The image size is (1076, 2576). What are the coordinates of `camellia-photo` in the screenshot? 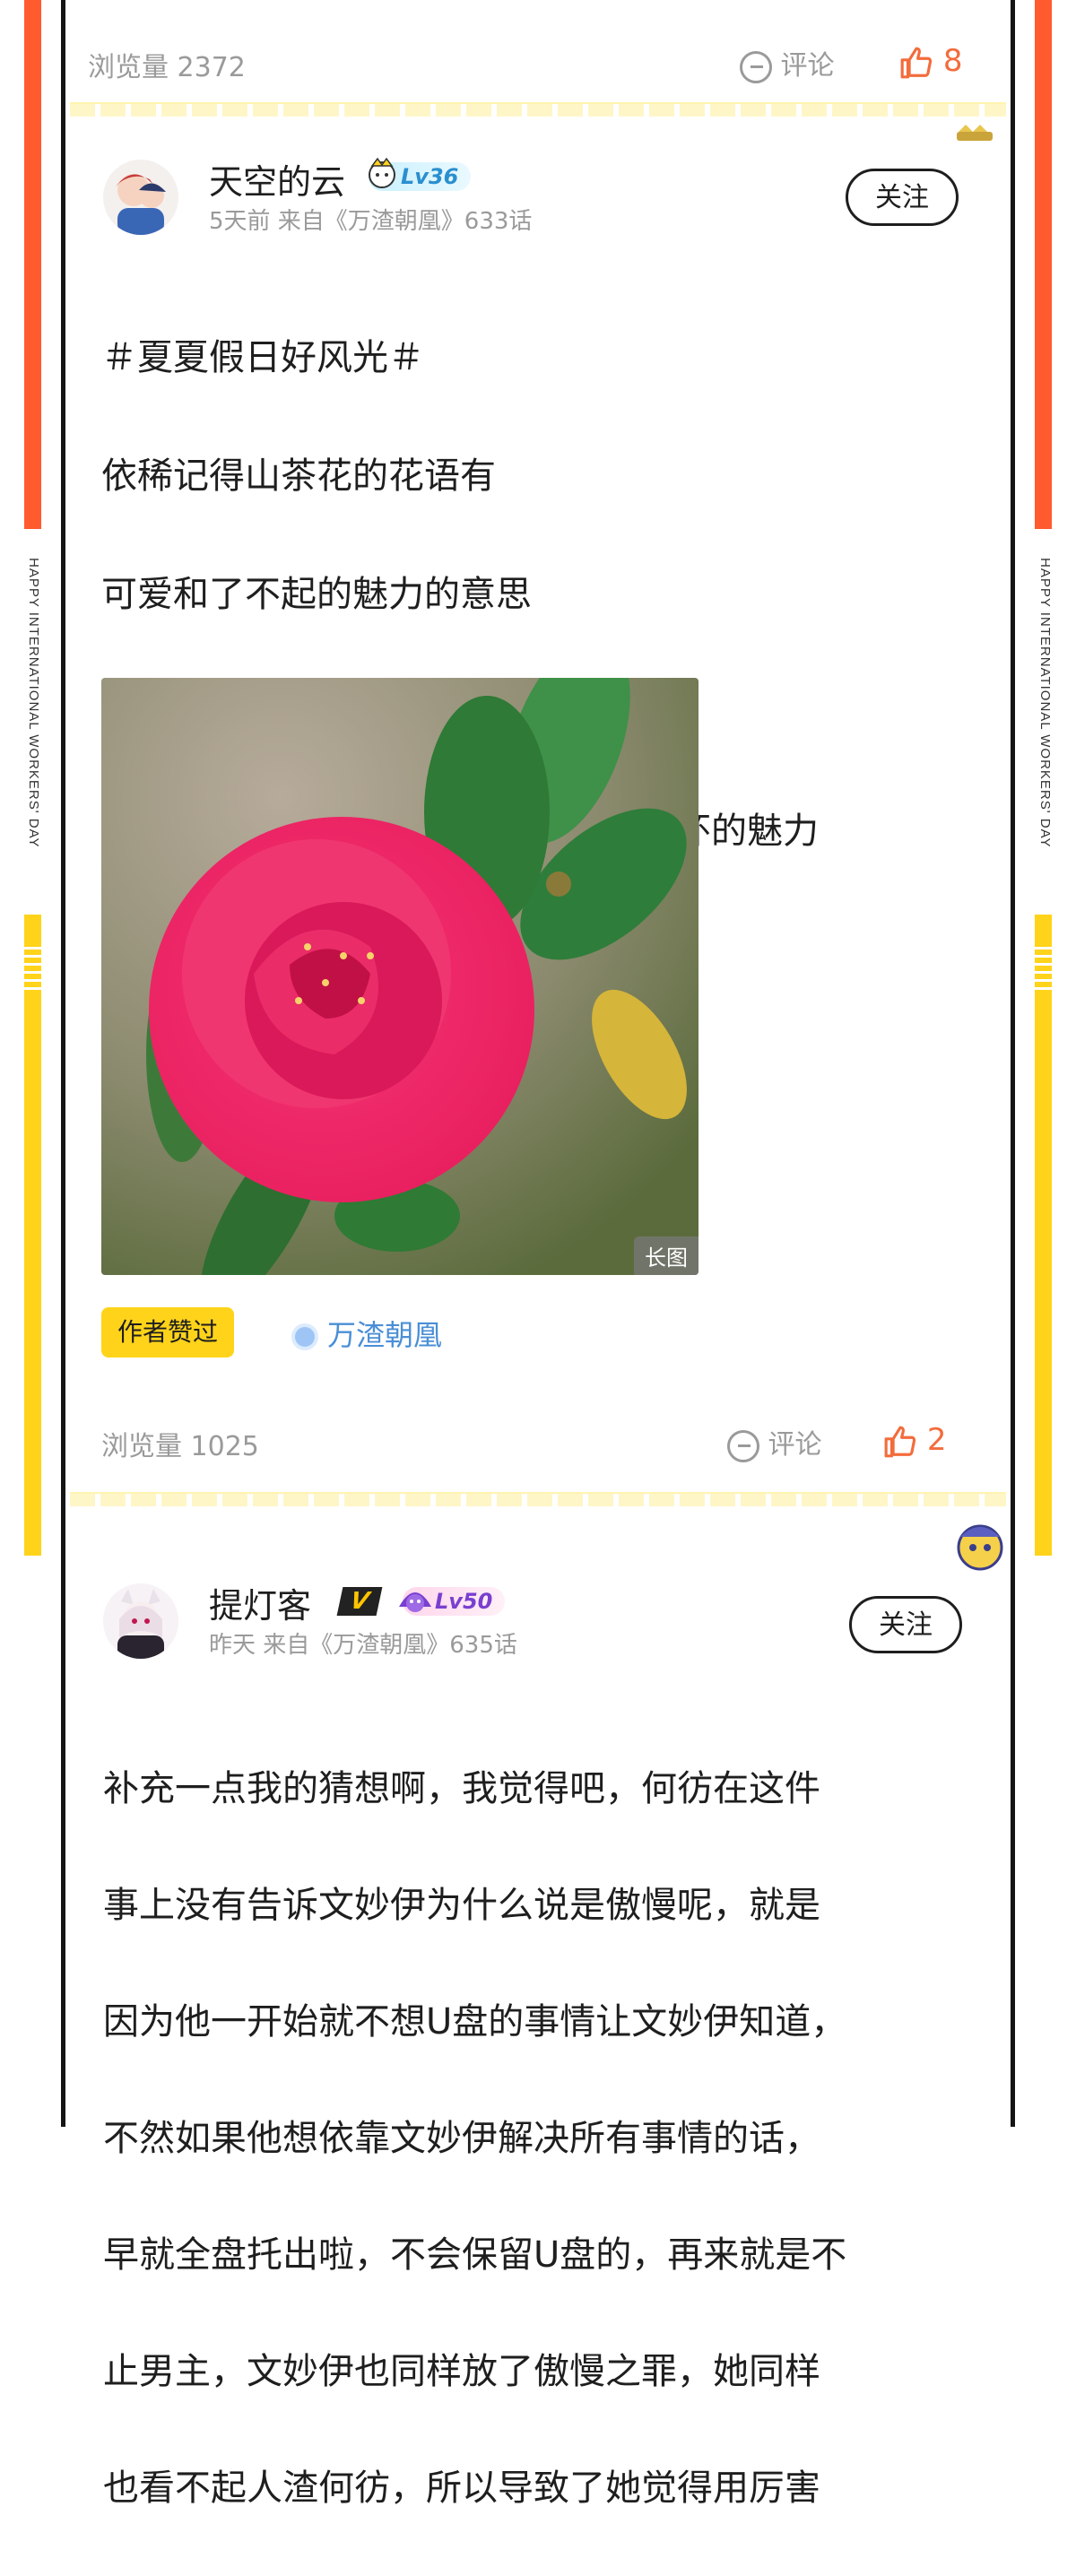 It's located at (400, 976).